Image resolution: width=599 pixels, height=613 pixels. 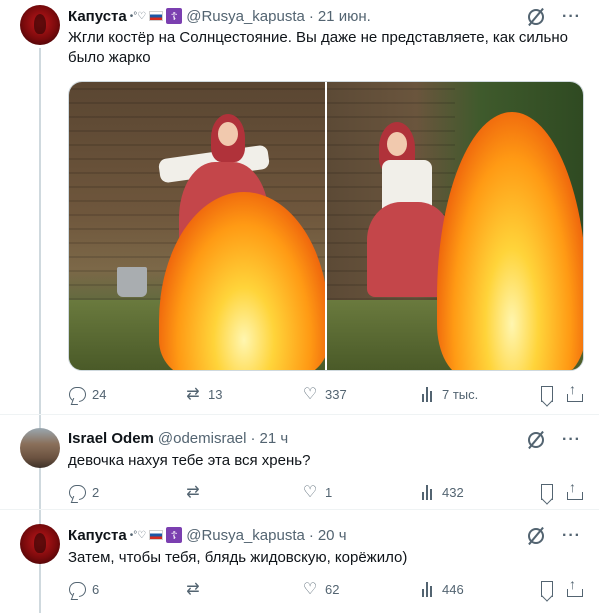 I want to click on view-count: 446, so click(x=453, y=589).